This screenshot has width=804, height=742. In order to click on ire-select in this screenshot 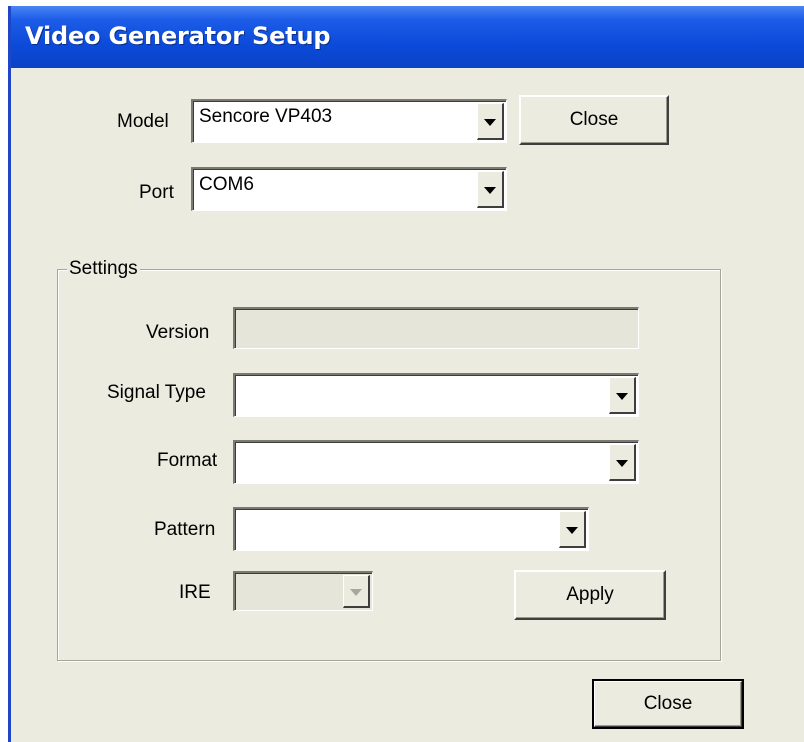, I will do `click(303, 591)`.